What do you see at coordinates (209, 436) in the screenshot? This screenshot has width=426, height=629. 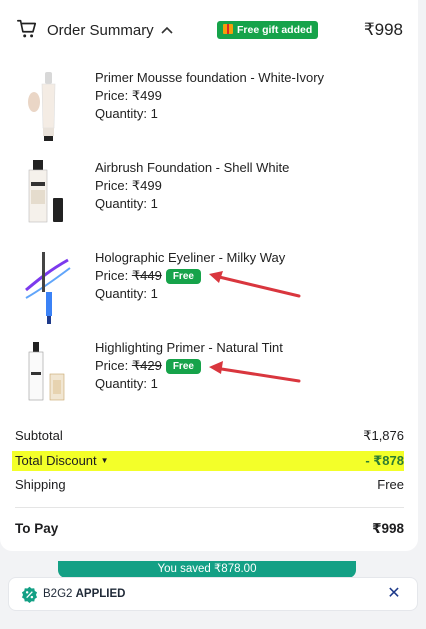 I see `subtotal-row: Subtotal ₹1,876` at bounding box center [209, 436].